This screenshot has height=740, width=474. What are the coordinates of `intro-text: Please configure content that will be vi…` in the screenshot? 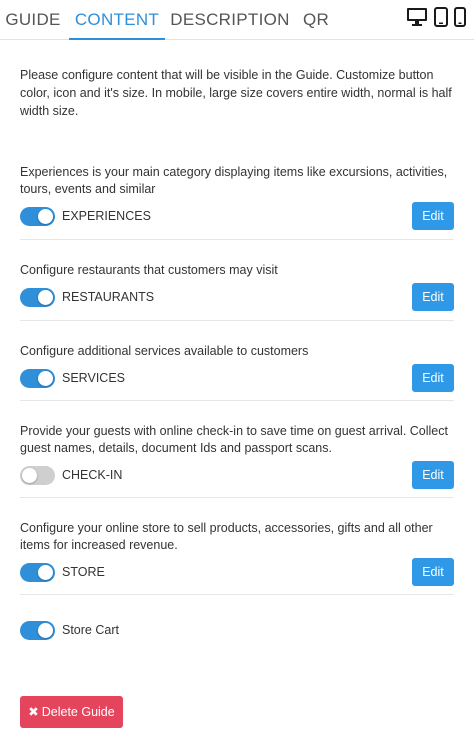 It's located at (236, 93).